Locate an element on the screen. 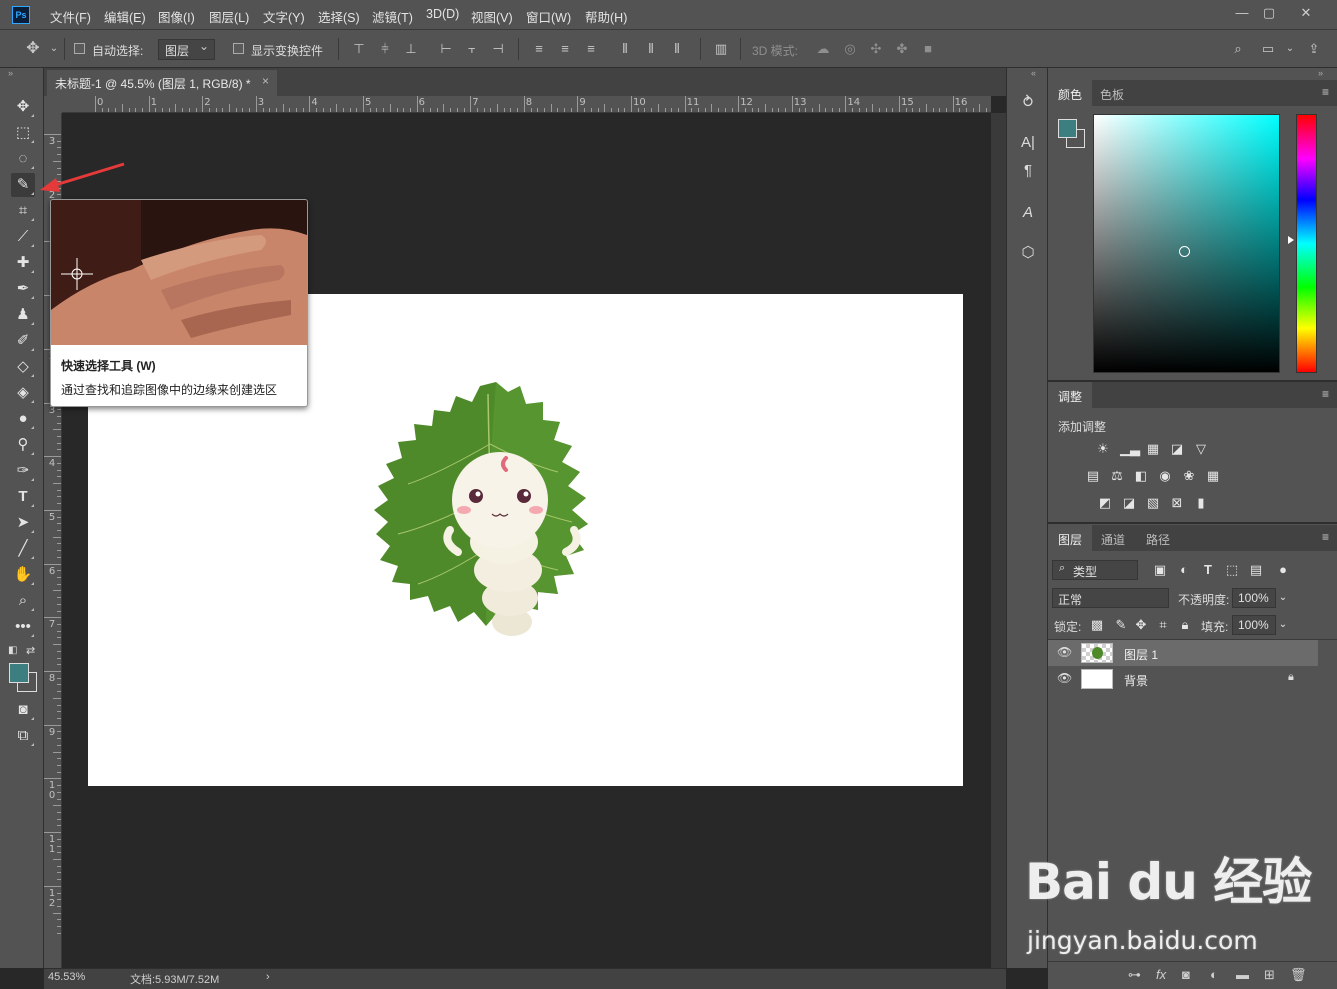 Image resolution: width=1337 pixels, height=989 pixels. quick-selection-tool-icon: ✎ is located at coordinates (23, 185).